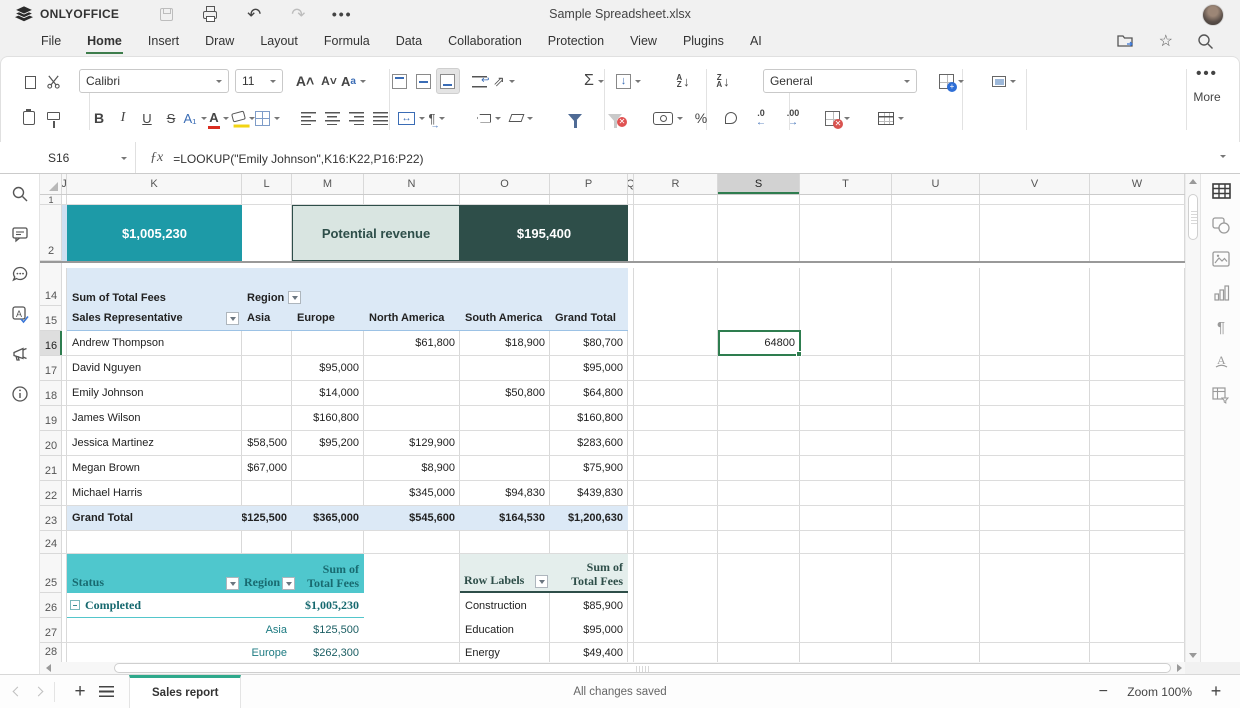 Image resolution: width=1240 pixels, height=708 pixels. Describe the element at coordinates (154, 443) in the screenshot. I see `cell: Jessica Martinez` at that location.